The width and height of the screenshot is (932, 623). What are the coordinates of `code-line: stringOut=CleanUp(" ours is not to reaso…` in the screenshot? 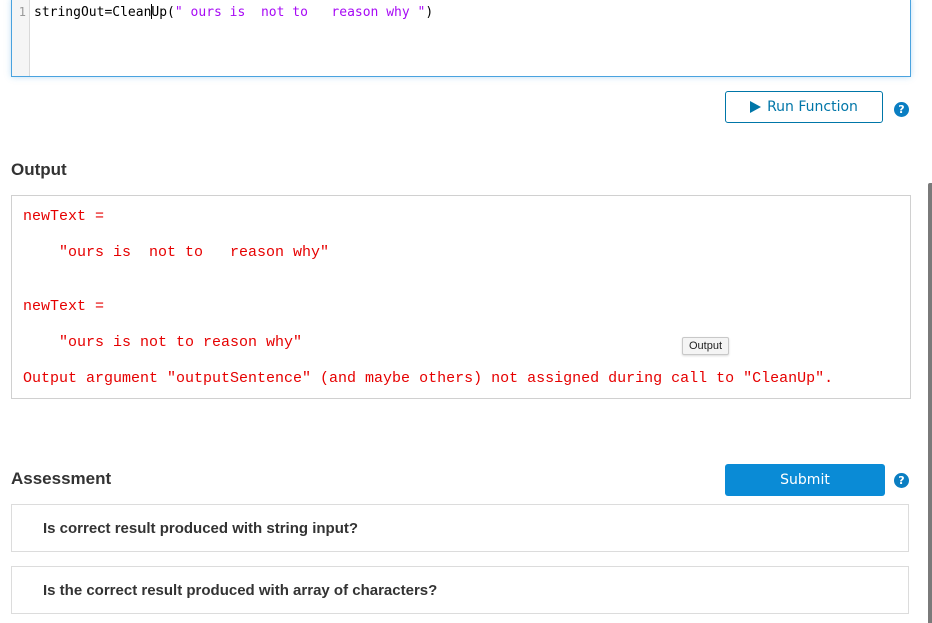 It's located at (233, 12).